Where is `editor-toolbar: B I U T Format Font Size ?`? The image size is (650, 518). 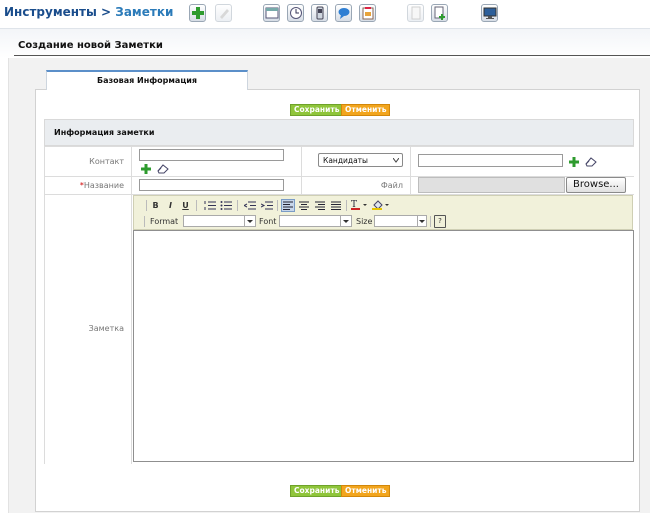 editor-toolbar: B I U T Format Font Size ? is located at coordinates (383, 212).